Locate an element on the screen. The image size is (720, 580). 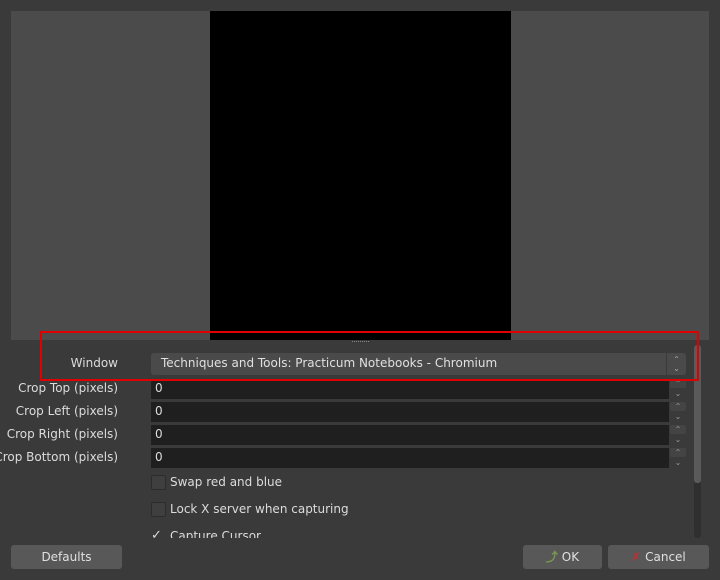
crop-left-label: Crop Left (pixels) is located at coordinates (66, 411).